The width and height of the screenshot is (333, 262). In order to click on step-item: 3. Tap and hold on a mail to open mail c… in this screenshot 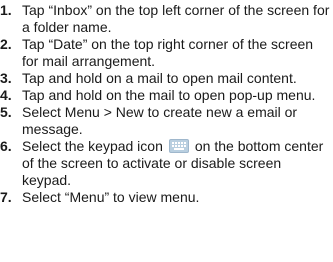, I will do `click(166, 78)`.